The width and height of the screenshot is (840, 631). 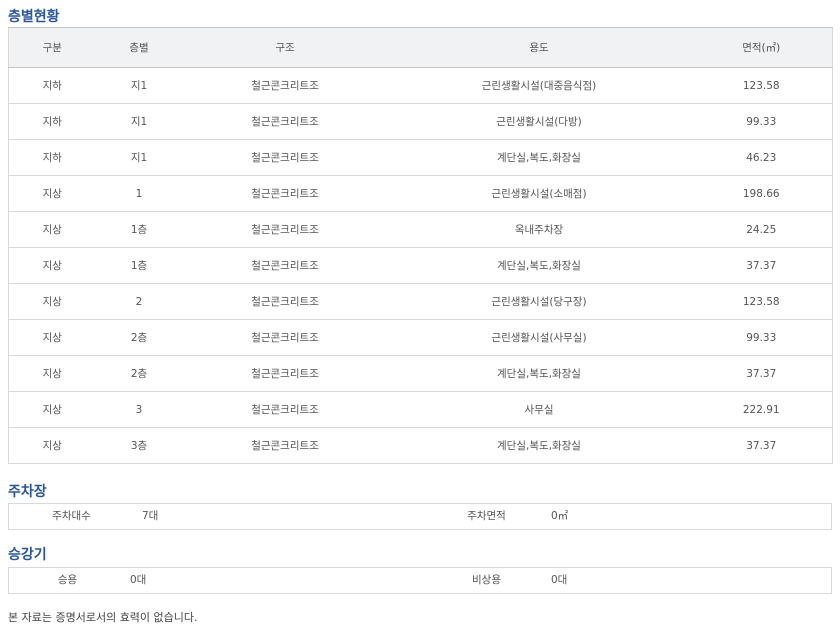 What do you see at coordinates (139, 445) in the screenshot?
I see `floor-cell: 3층` at bounding box center [139, 445].